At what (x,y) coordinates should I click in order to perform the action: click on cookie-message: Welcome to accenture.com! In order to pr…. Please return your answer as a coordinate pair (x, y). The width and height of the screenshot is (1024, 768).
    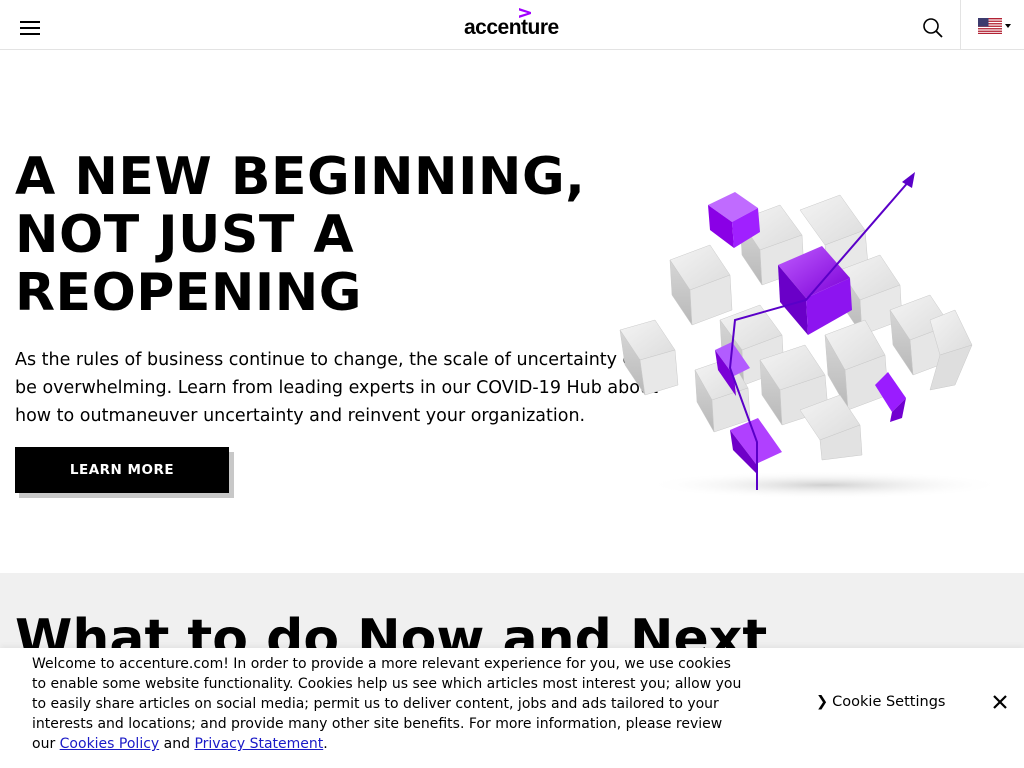
    Looking at the image, I should click on (389, 704).